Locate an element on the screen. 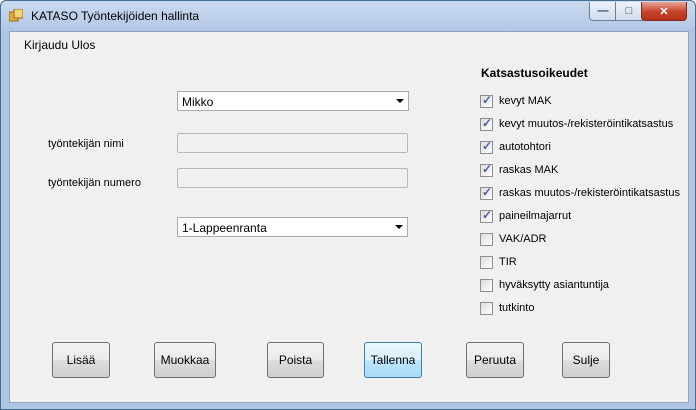 This screenshot has height=410, width=696. close-button: Sulje is located at coordinates (586, 360).